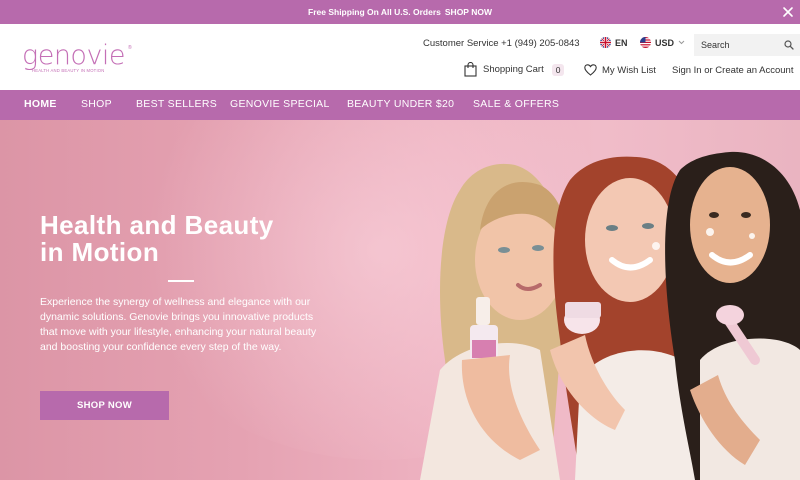  What do you see at coordinates (741, 45) in the screenshot?
I see `search-input` at bounding box center [741, 45].